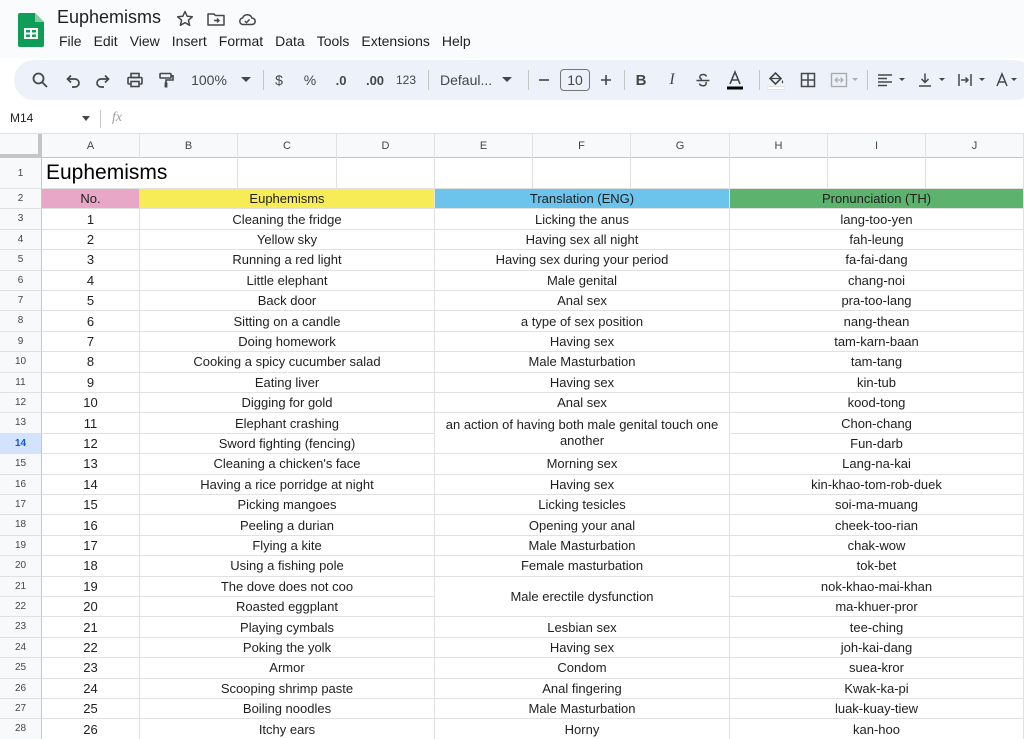 The image size is (1024, 739). I want to click on cell-no: 26, so click(91, 729).